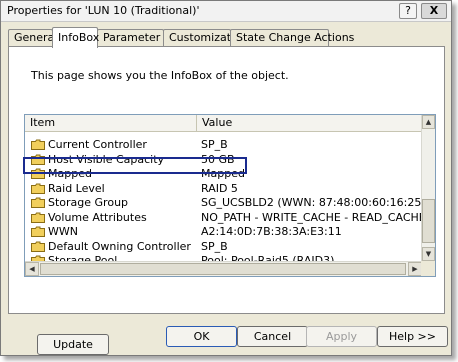  What do you see at coordinates (341, 336) in the screenshot?
I see `apply-button: Apply` at bounding box center [341, 336].